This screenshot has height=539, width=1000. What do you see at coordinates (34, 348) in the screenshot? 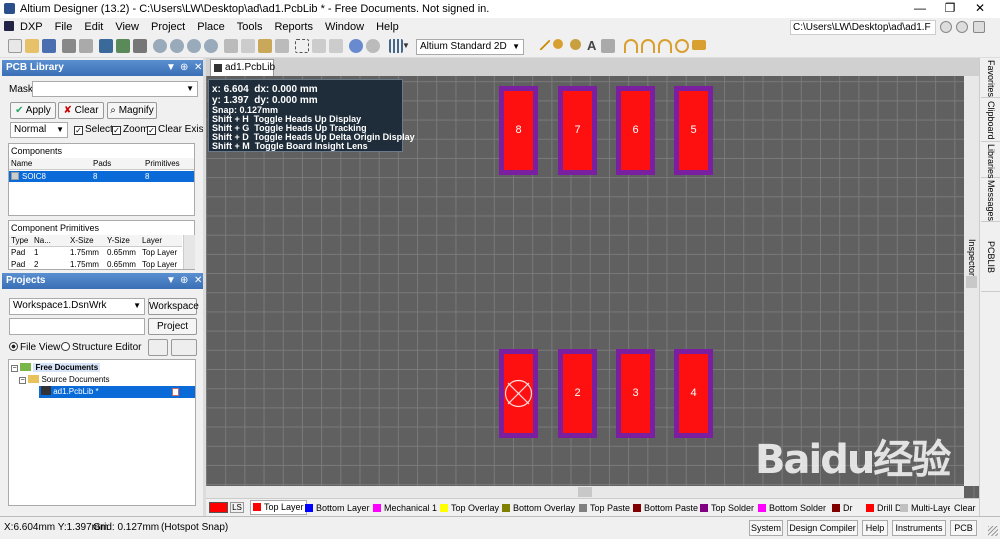
I see `file-view-radio: File View` at bounding box center [34, 348].